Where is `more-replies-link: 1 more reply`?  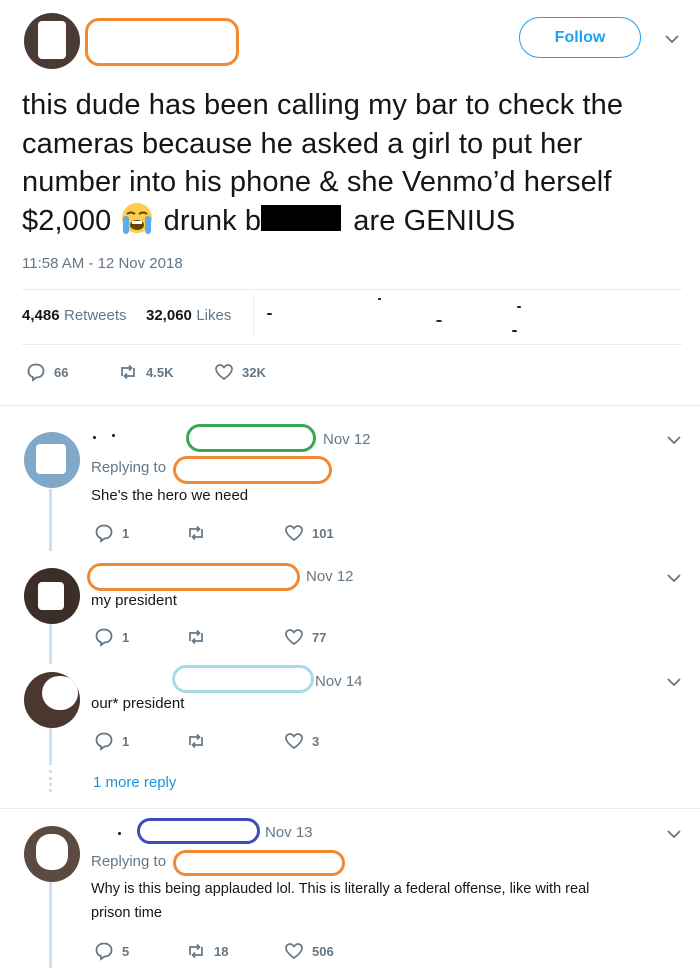 more-replies-link: 1 more reply is located at coordinates (134, 782).